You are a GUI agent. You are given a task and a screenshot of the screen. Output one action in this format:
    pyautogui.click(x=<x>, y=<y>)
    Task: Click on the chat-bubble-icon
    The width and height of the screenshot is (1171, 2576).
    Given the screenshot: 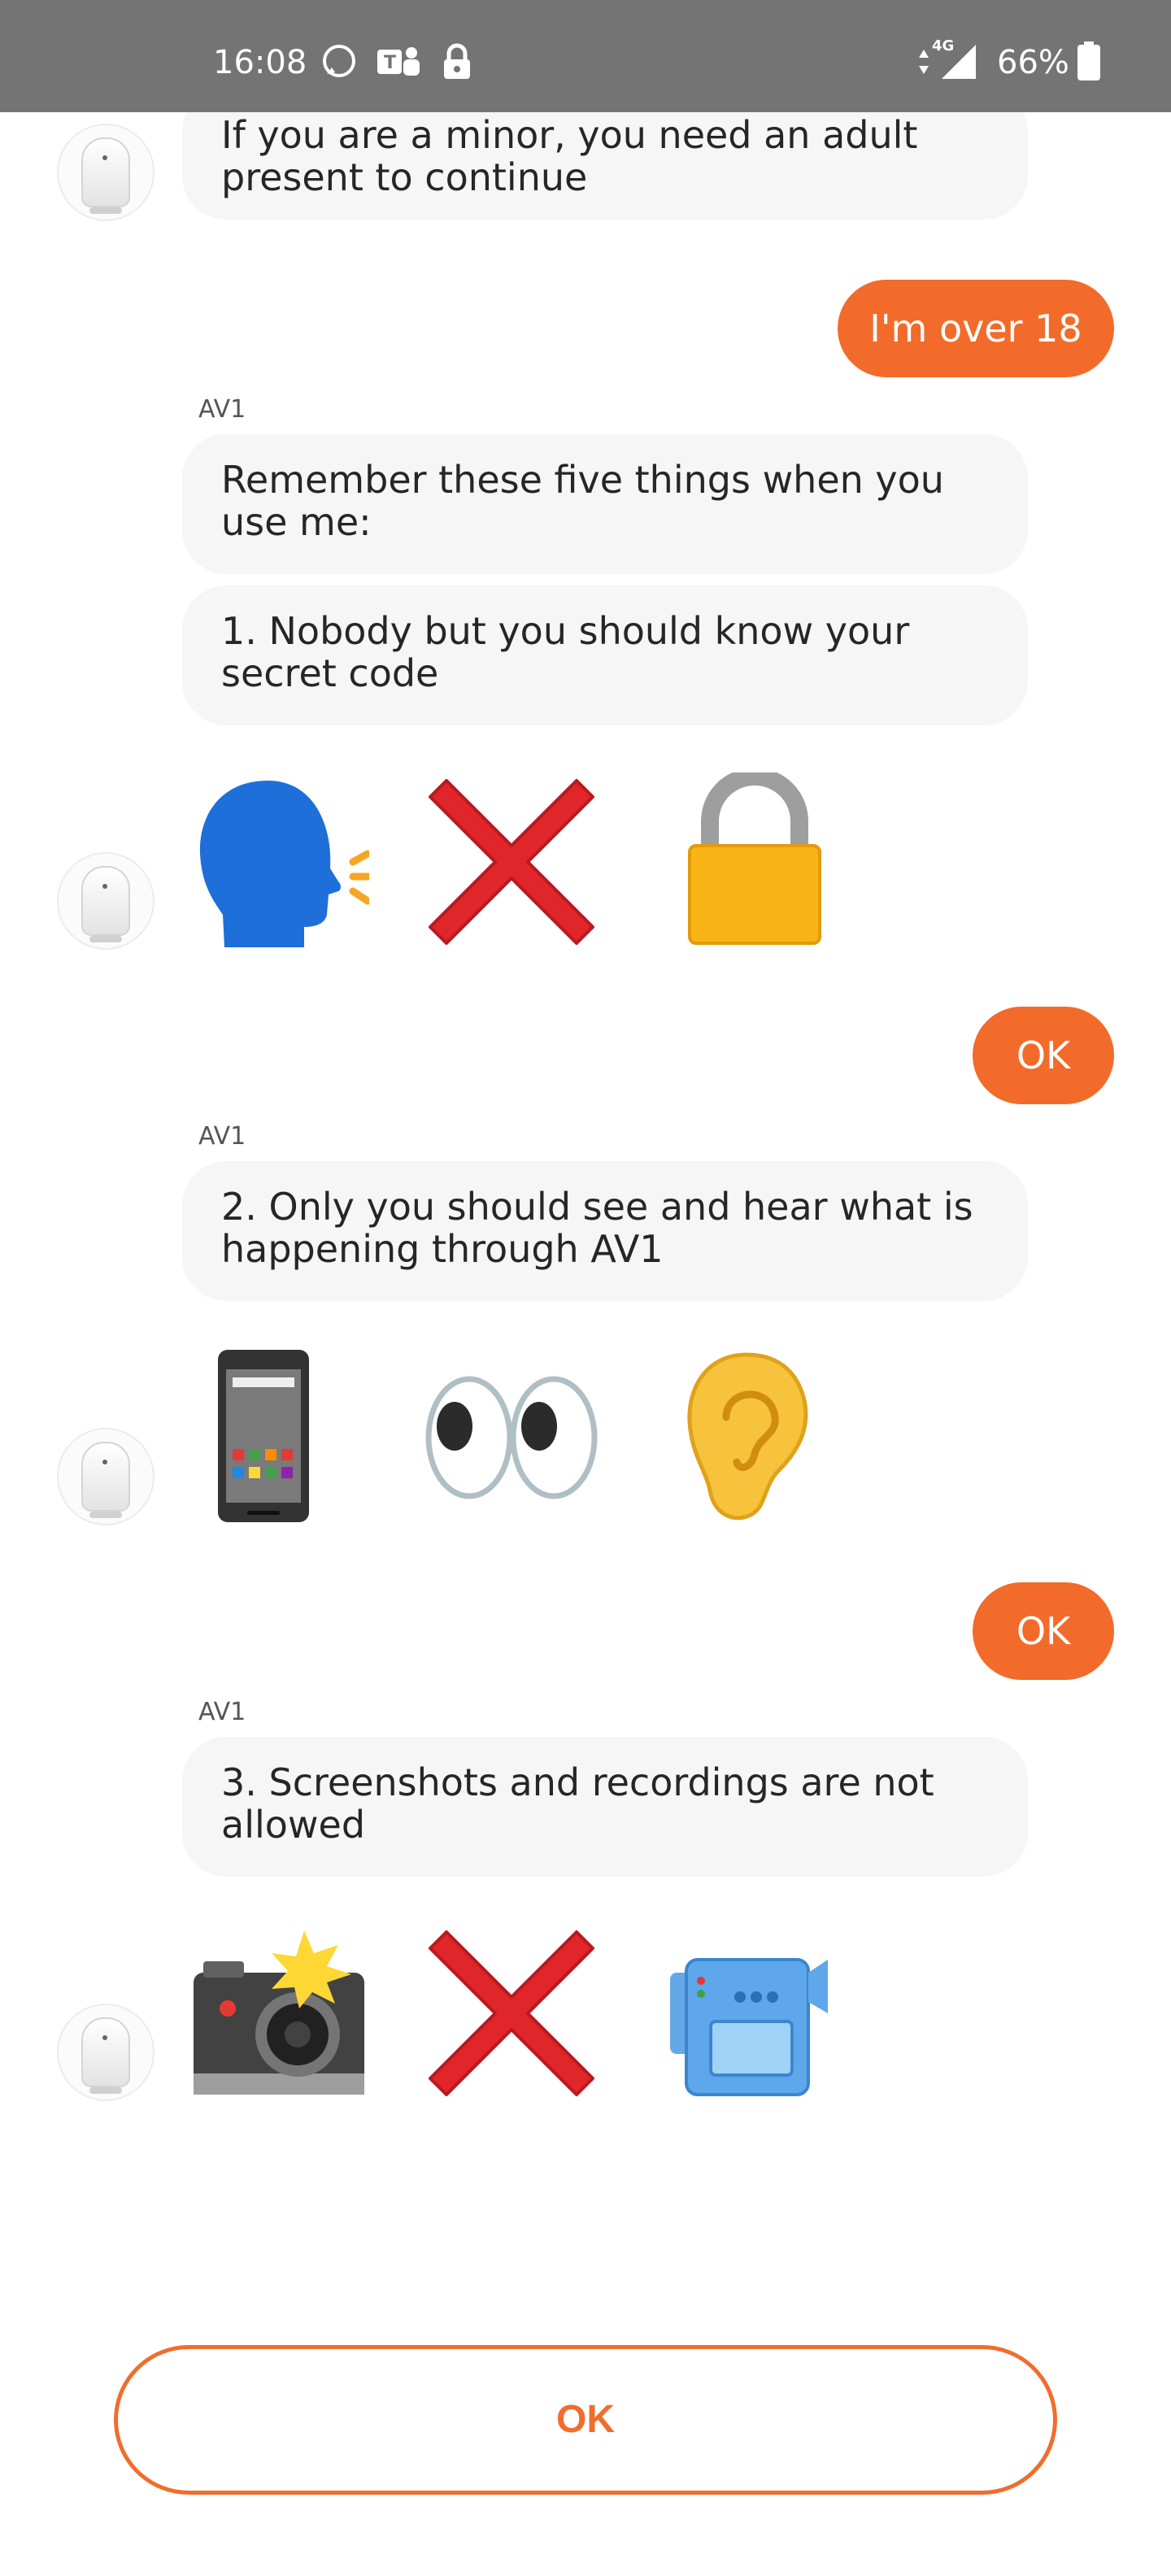 What is the action you would take?
    pyautogui.click(x=339, y=61)
    